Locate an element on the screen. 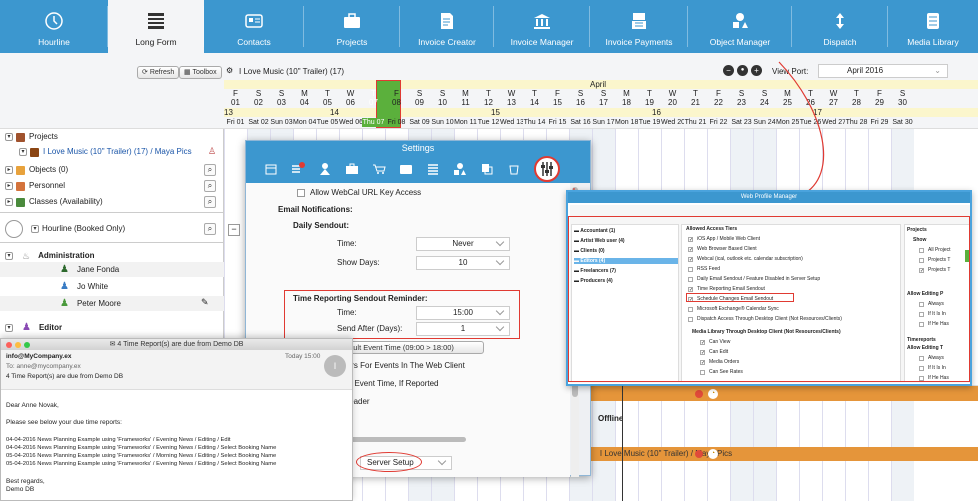  day-header: W 13 is located at coordinates (511, 98).